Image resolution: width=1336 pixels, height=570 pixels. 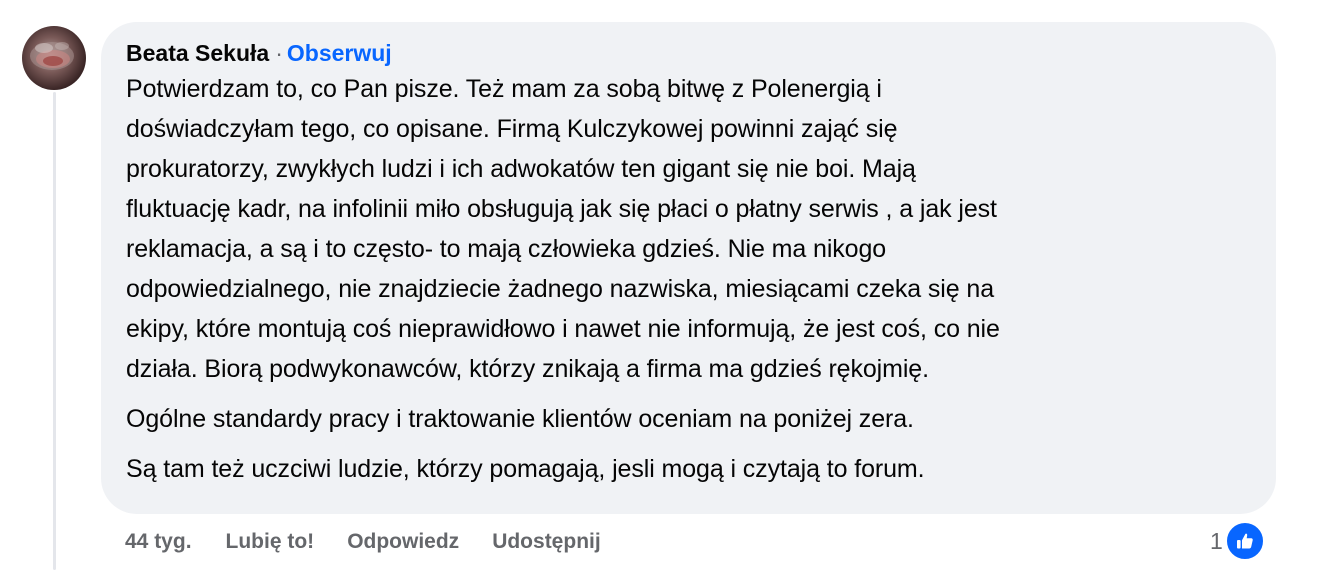 I want to click on avatar-image, so click(x=52, y=56).